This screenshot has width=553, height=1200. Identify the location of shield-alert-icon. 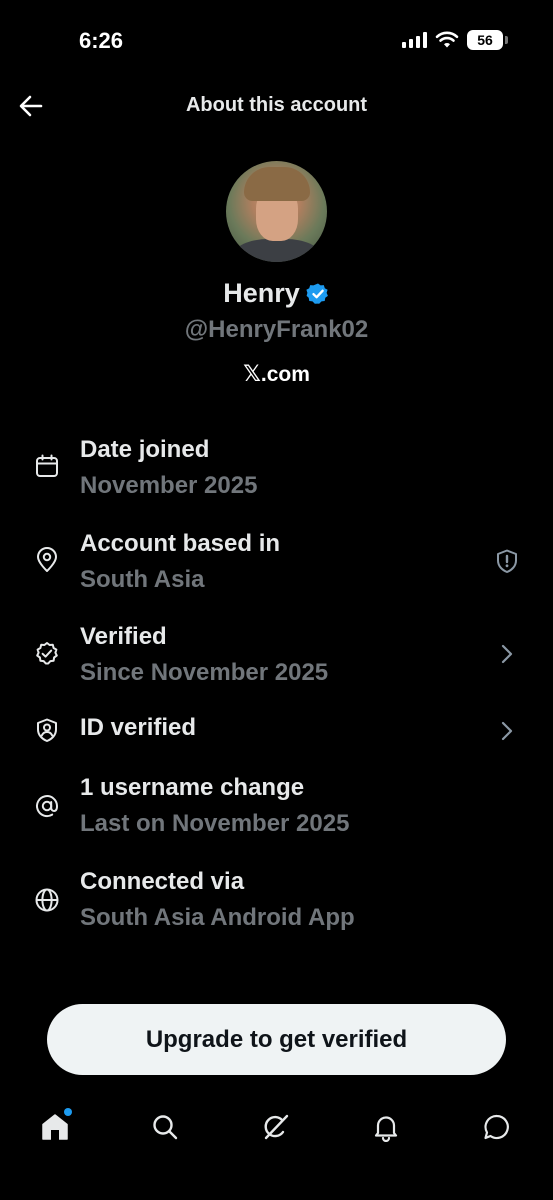
(507, 561).